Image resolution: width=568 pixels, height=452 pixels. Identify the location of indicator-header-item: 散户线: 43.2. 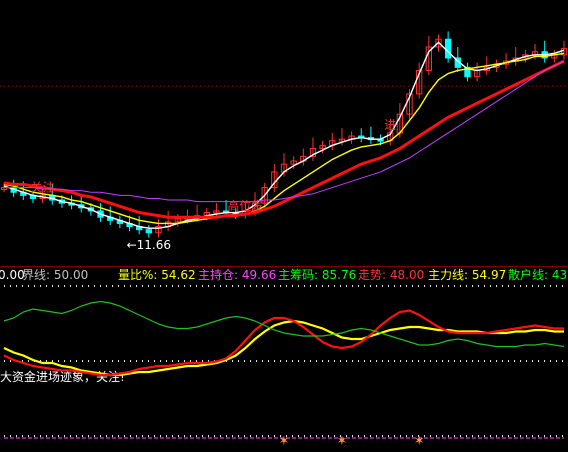
(538, 274).